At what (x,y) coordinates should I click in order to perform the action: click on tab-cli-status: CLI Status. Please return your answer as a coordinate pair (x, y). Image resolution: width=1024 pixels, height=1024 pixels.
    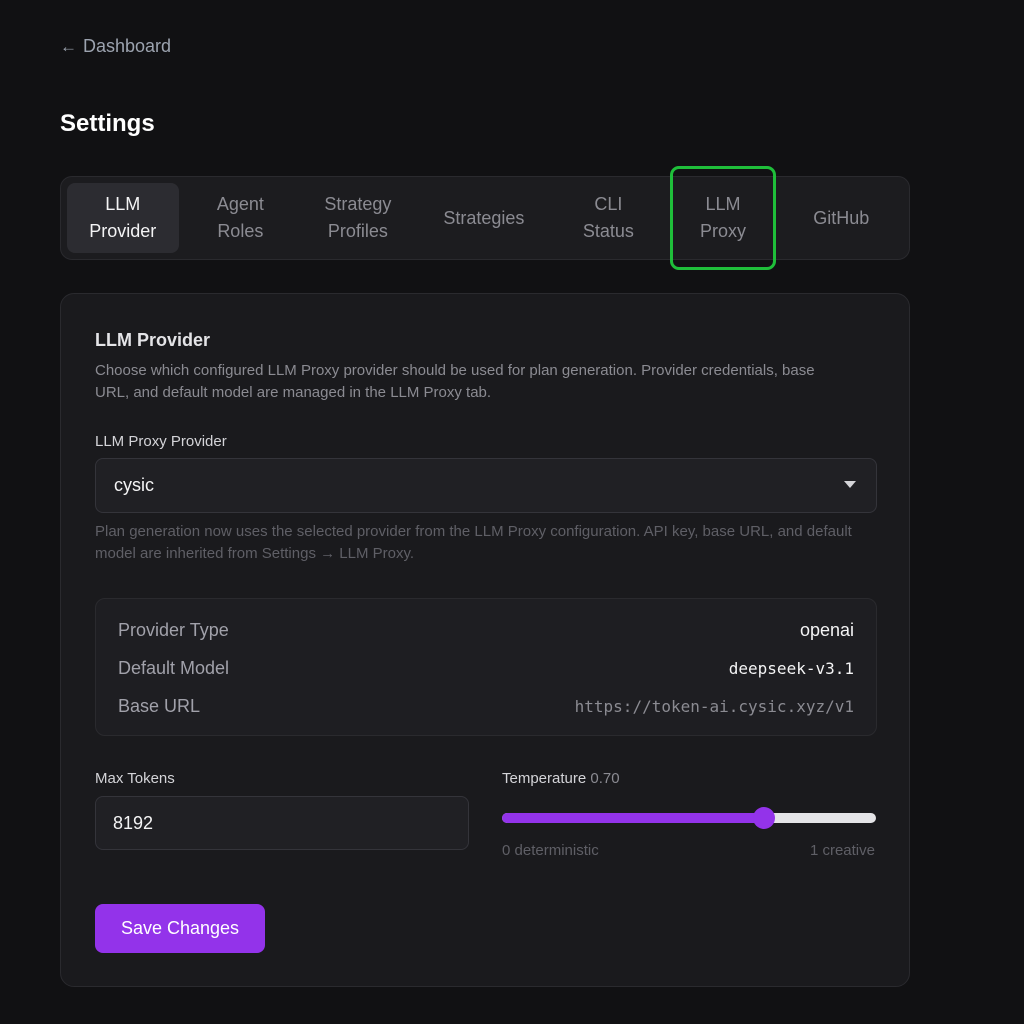
    Looking at the image, I should click on (608, 218).